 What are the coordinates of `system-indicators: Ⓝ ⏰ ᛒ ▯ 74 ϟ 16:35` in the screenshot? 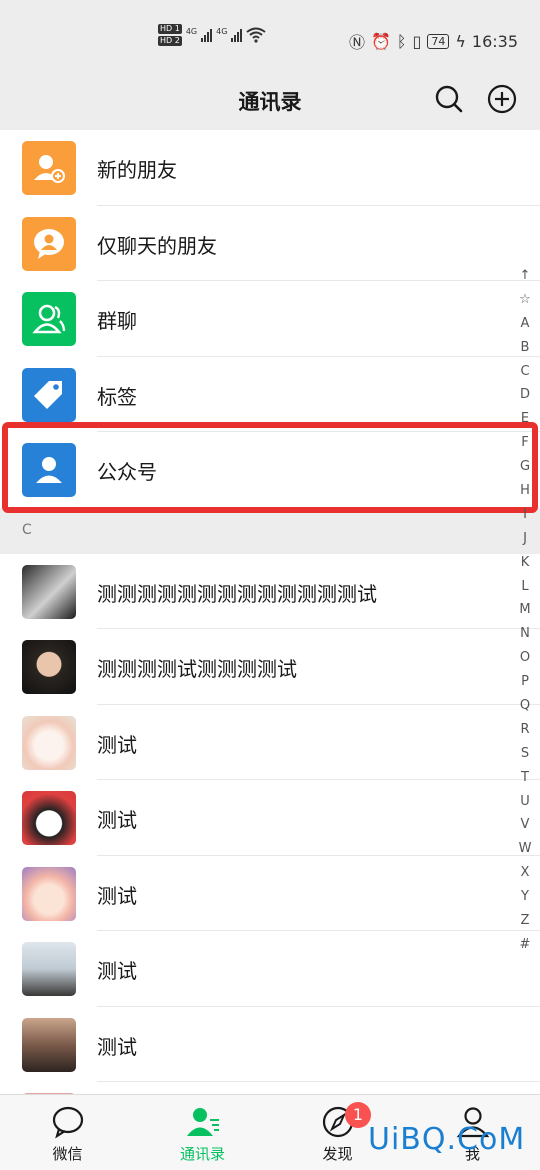 It's located at (433, 41).